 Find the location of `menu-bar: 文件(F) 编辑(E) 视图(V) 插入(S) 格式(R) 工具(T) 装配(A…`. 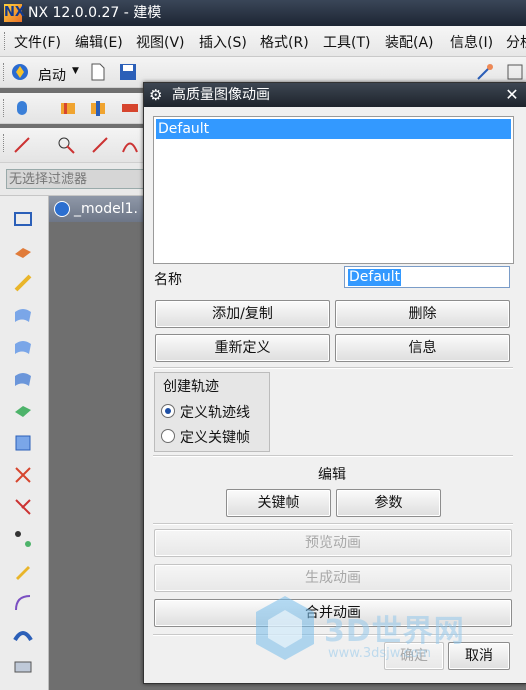

menu-bar: 文件(F) 编辑(E) 视图(V) 插入(S) 格式(R) 工具(T) 装配(A… is located at coordinates (263, 41).